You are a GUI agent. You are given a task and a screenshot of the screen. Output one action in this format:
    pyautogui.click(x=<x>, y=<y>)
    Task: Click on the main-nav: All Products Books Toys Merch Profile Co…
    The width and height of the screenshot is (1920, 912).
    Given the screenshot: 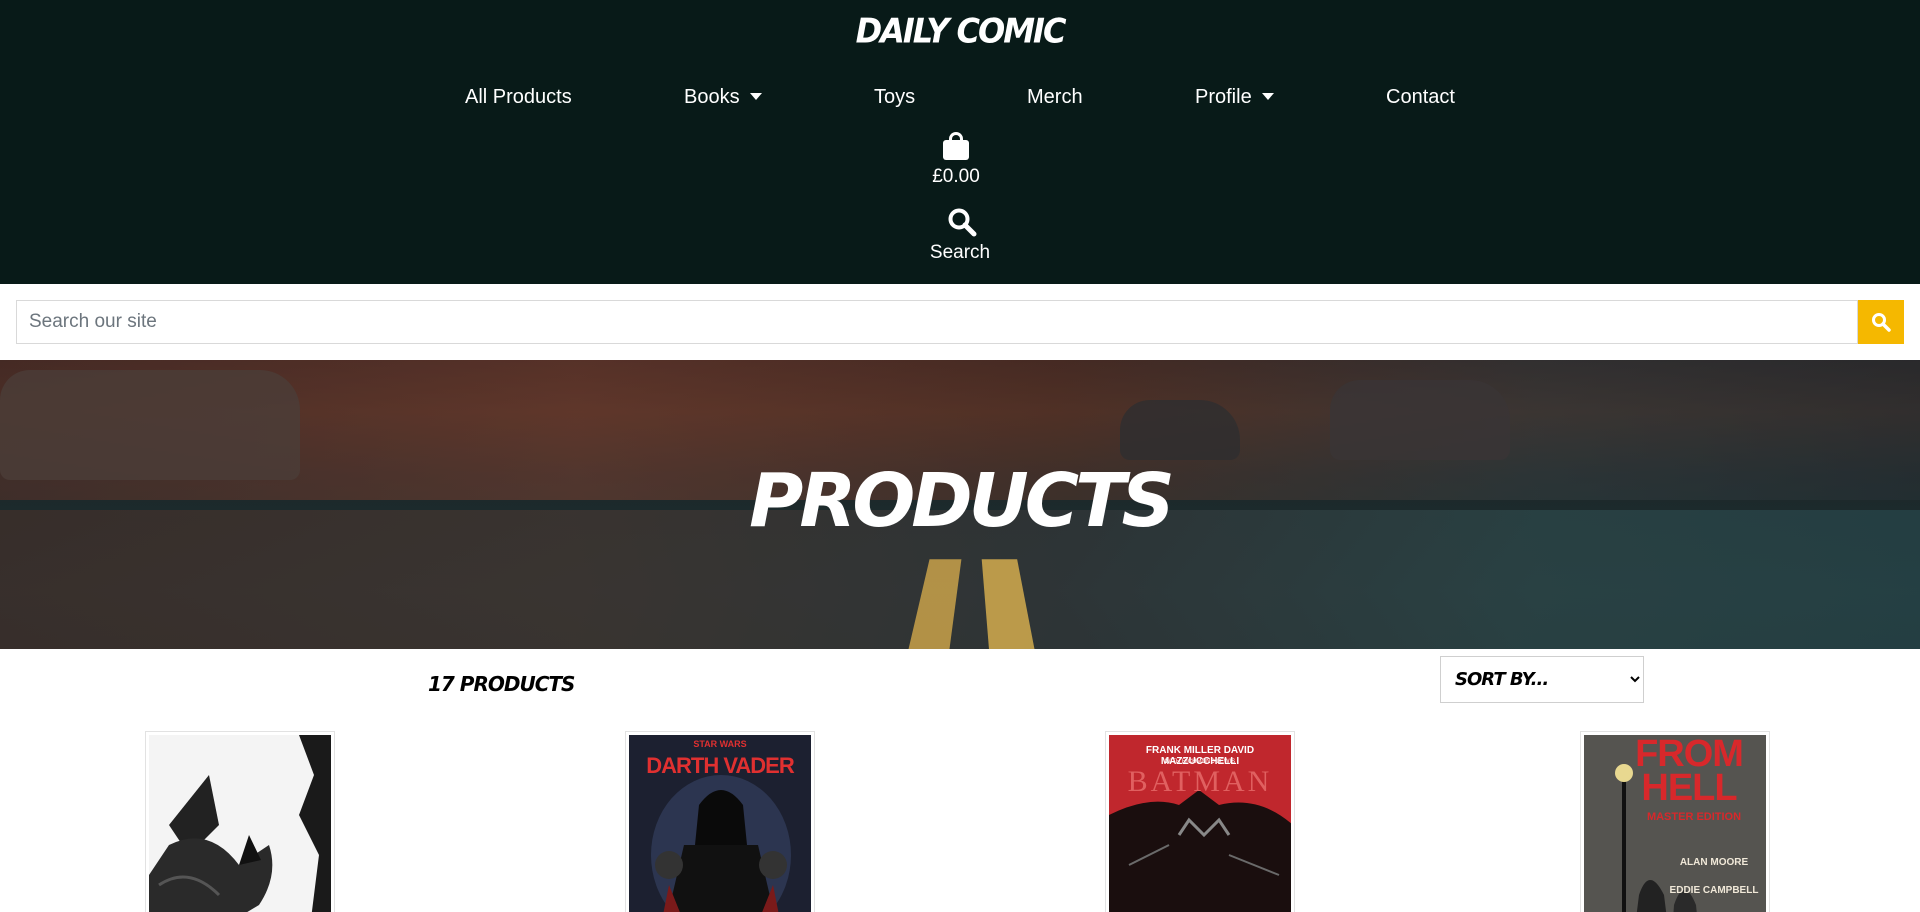 What is the action you would take?
    pyautogui.click(x=960, y=101)
    